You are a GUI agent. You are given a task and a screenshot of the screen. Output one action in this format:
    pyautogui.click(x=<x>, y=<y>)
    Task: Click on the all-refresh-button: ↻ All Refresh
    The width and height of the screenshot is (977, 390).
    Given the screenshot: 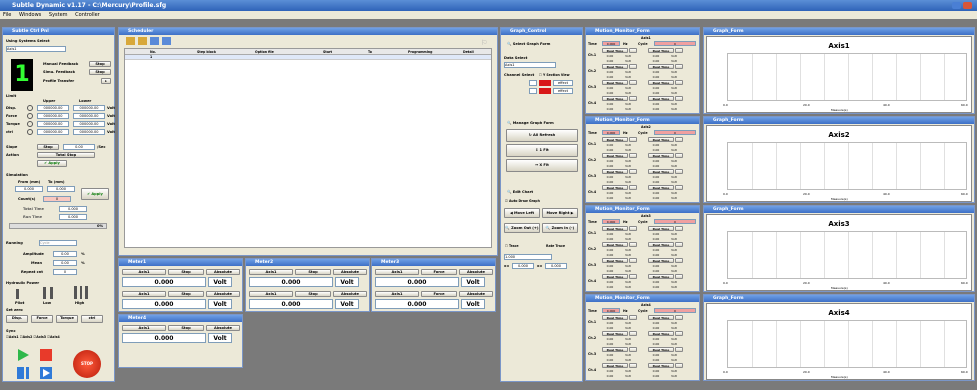 What is the action you would take?
    pyautogui.click(x=542, y=135)
    